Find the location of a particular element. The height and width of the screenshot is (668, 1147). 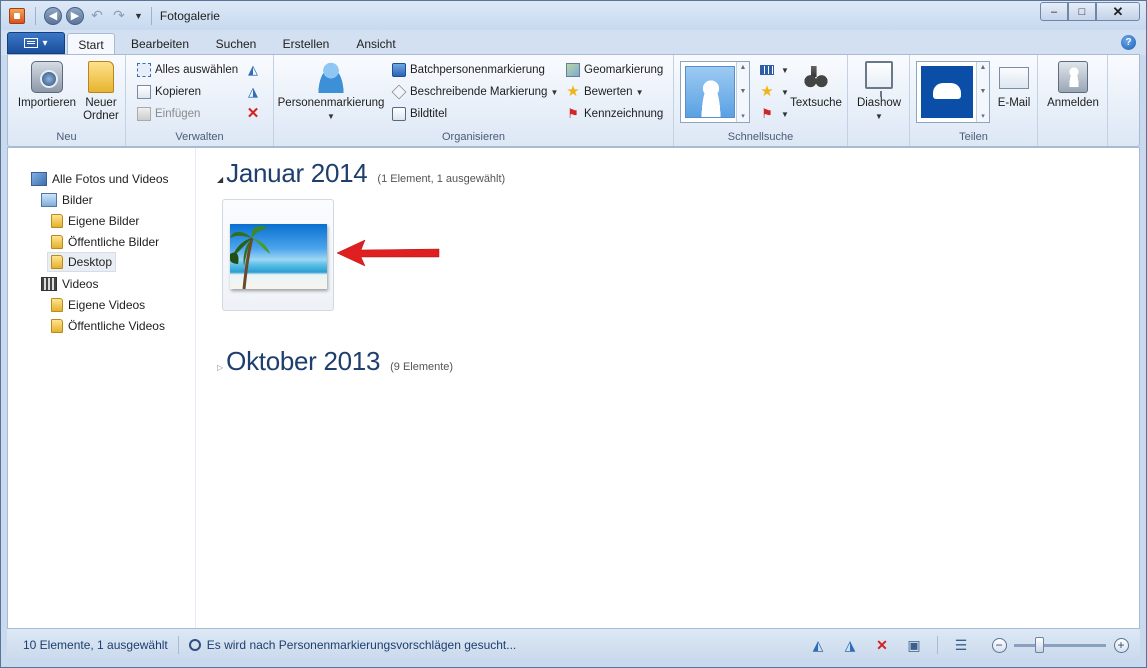

share-gallery: ▲ ▼ ▾ is located at coordinates (953, 92).